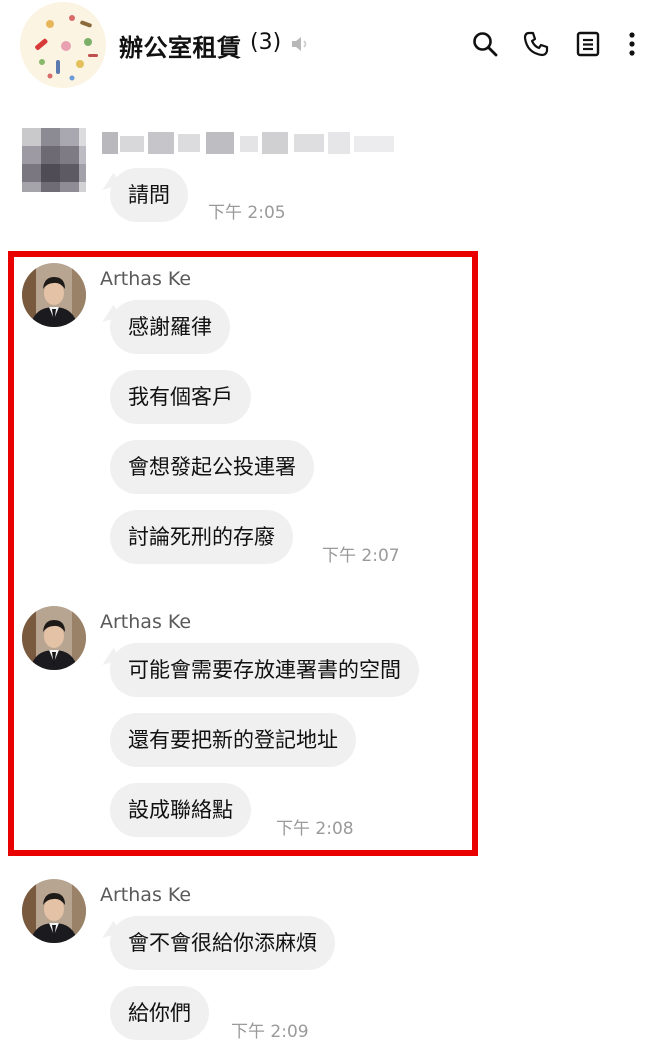 The image size is (660, 1059). Describe the element at coordinates (180, 810) in the screenshot. I see `message-bubble: 設成聯絡點` at that location.